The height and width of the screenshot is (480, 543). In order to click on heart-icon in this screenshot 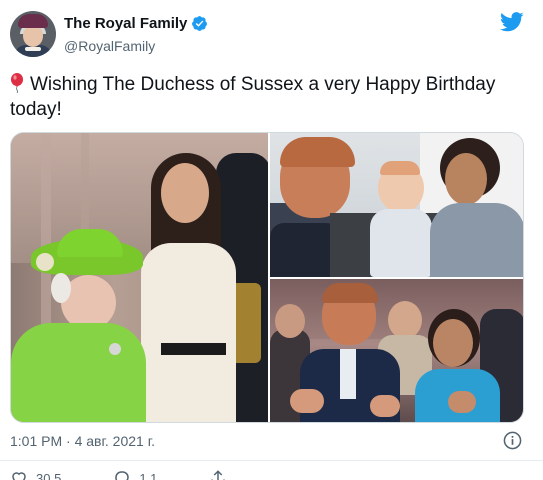, I will do `click(19, 476)`.